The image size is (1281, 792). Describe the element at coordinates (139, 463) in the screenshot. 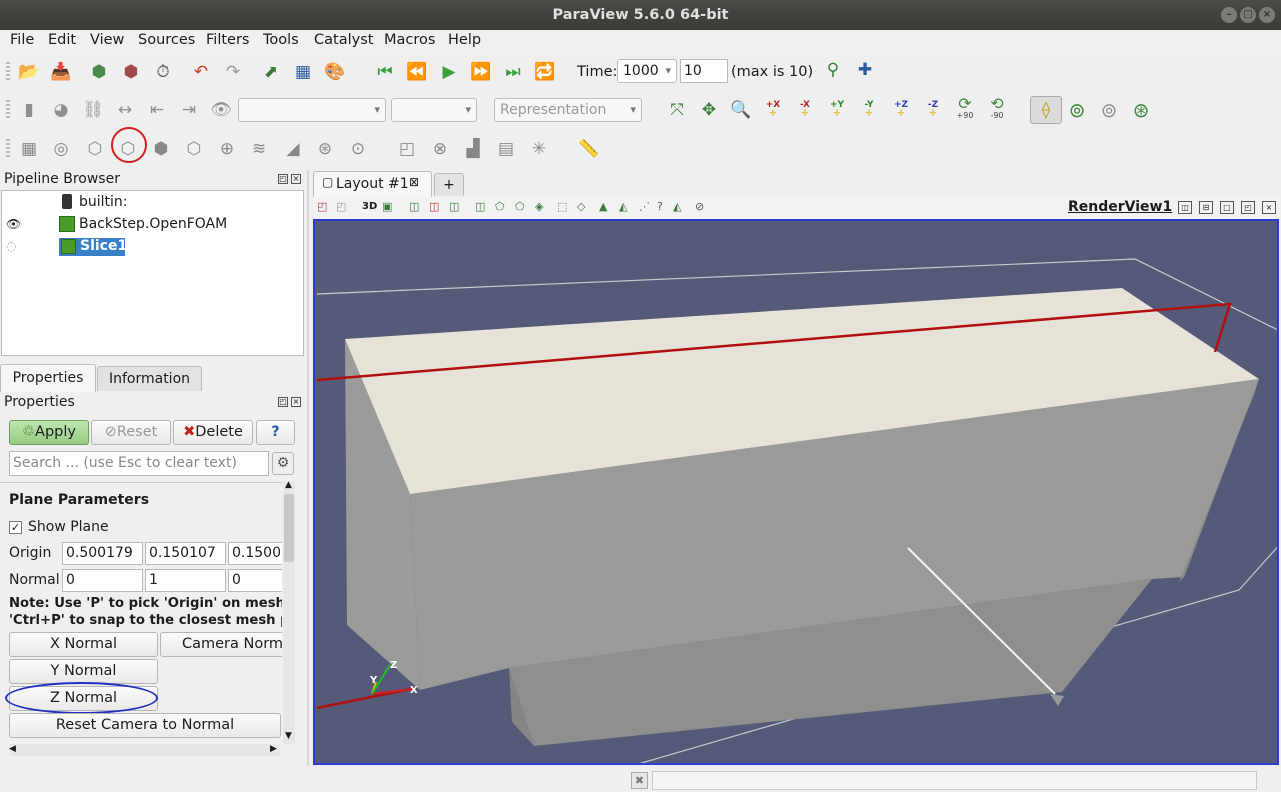

I see `search-input: Search ... (use Esc to clear text)` at that location.